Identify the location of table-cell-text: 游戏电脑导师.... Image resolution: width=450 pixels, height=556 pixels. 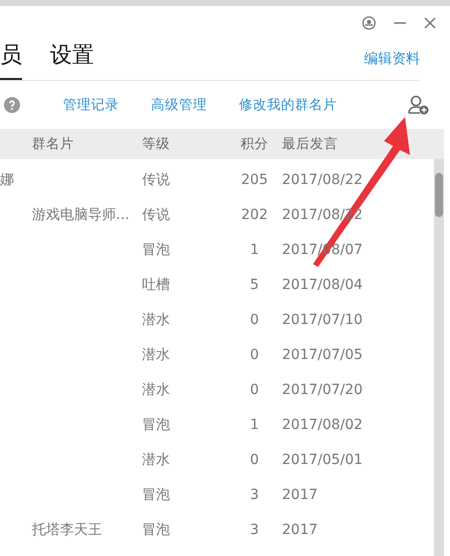
(81, 215).